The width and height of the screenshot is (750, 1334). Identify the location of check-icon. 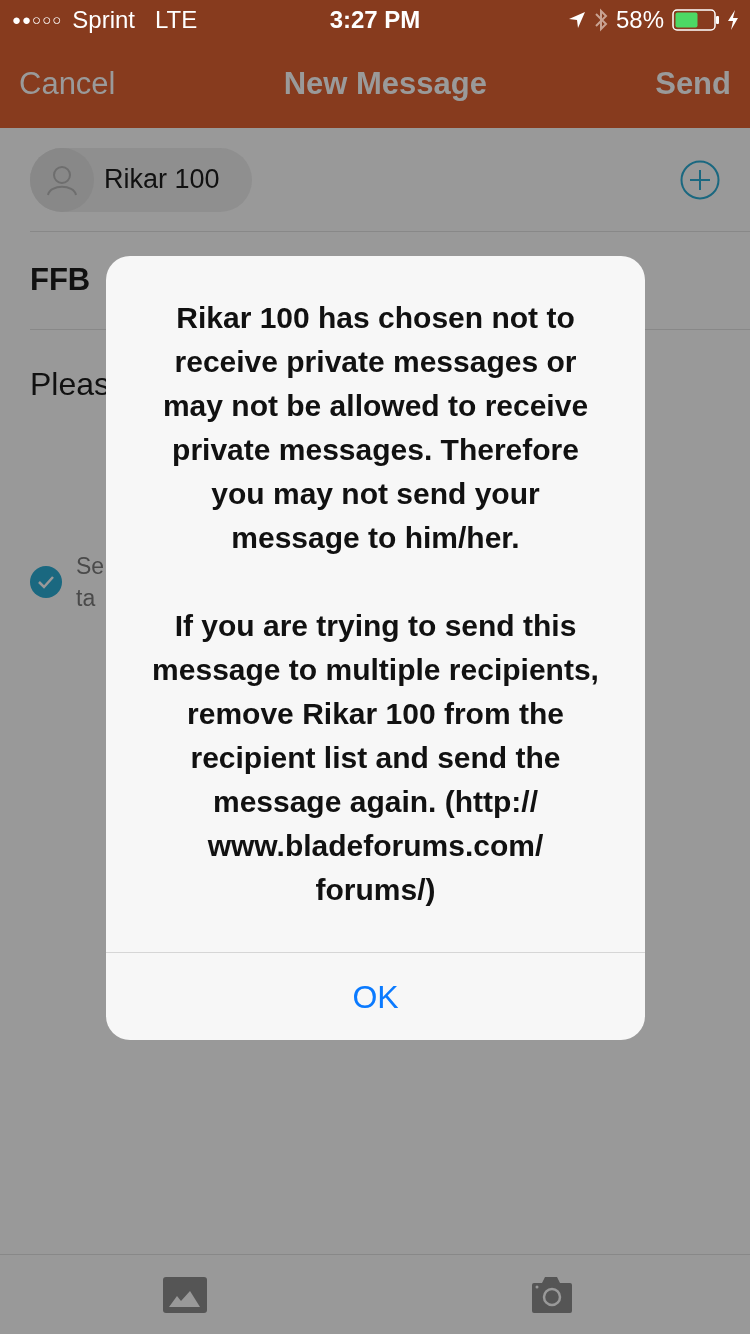
(46, 582).